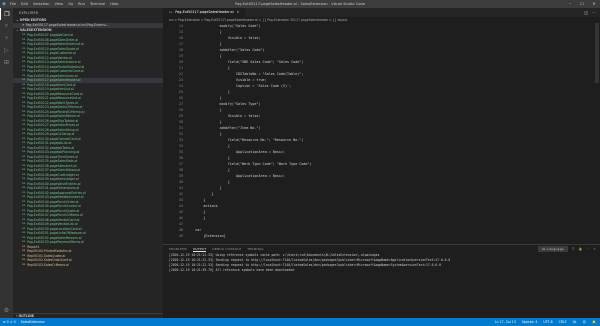  I want to click on cursor-position: Ln 17, Col 13, so click(505, 322).